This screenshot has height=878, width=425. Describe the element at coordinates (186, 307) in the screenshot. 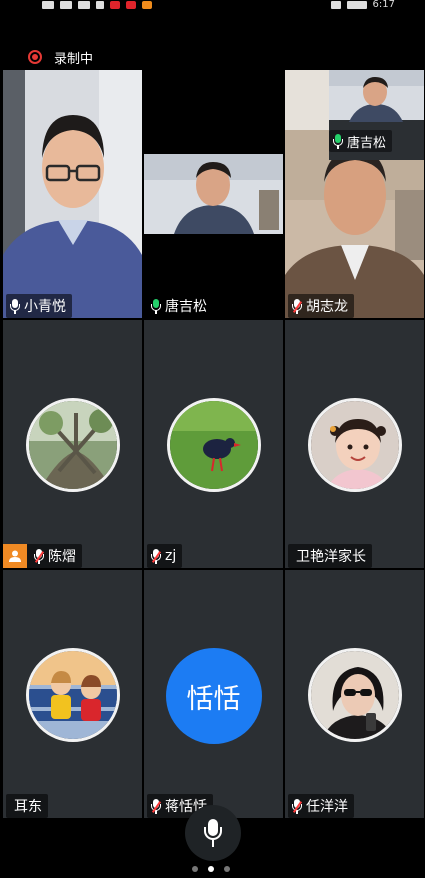

I see `participant-name: 唐吉松` at that location.